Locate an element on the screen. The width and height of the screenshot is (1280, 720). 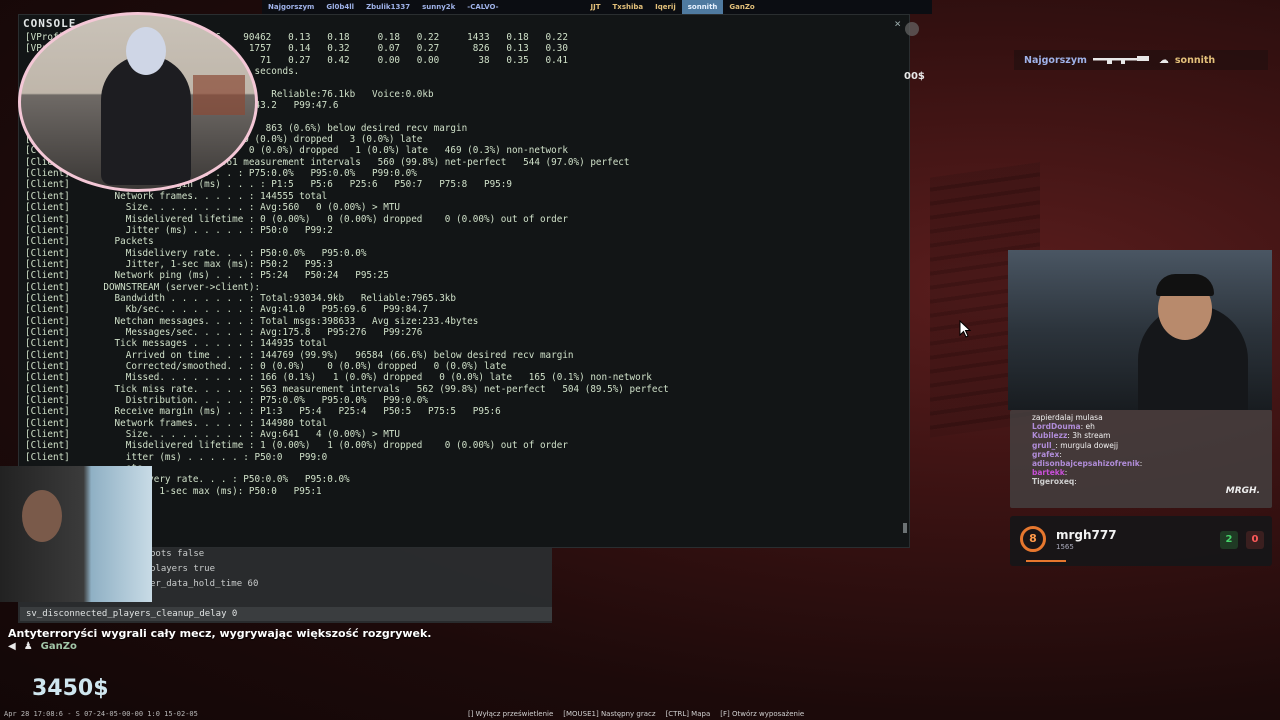
chat-username: grull_ is located at coordinates (1044, 445).